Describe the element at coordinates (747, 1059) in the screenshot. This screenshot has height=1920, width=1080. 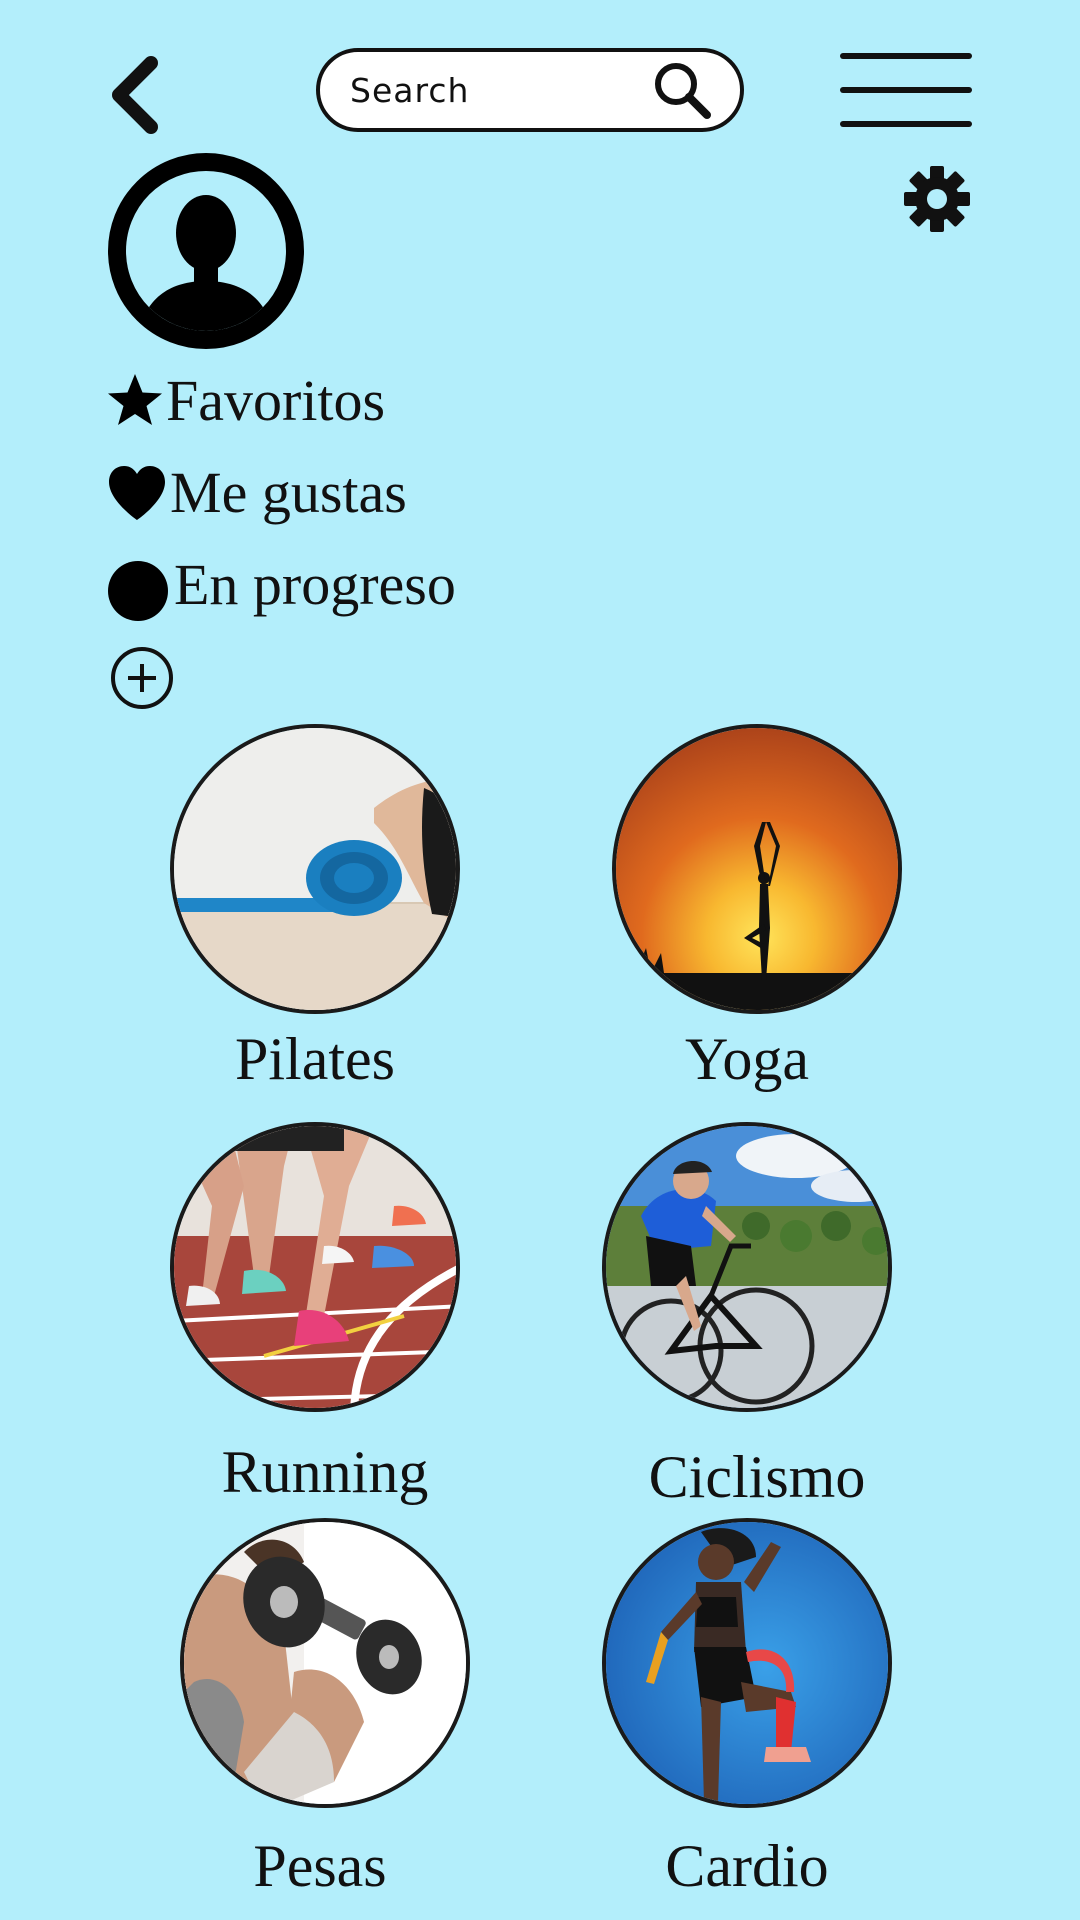
I see `category-label: Yoga` at that location.